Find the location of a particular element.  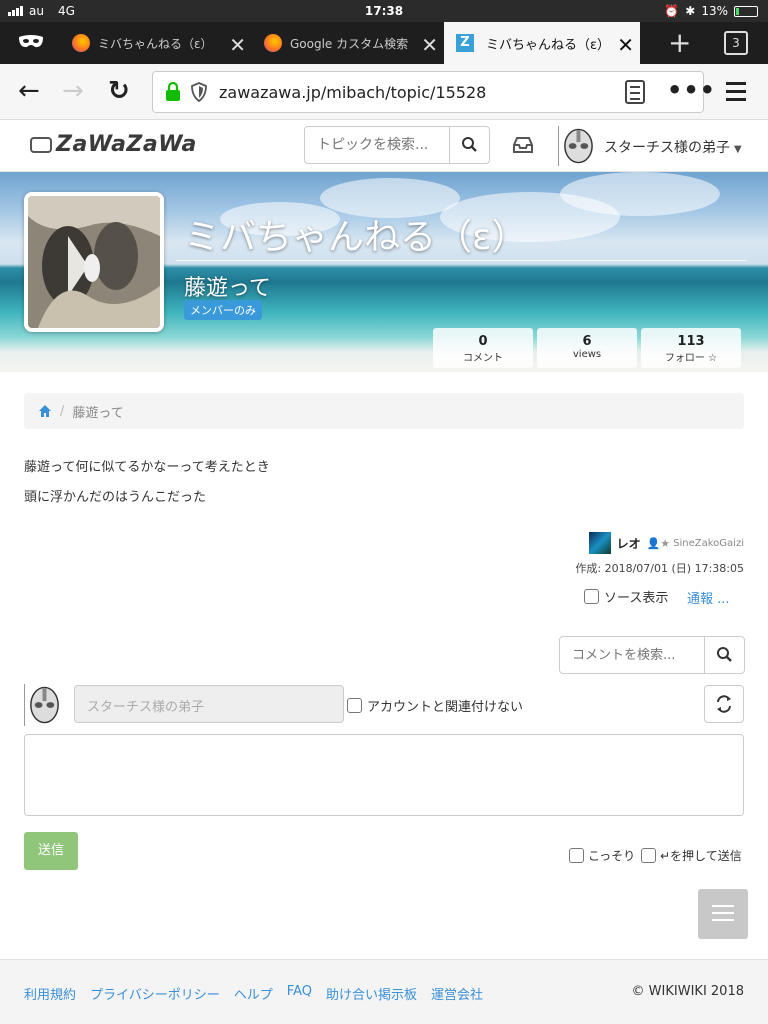

community-avatar-image is located at coordinates (94, 262).